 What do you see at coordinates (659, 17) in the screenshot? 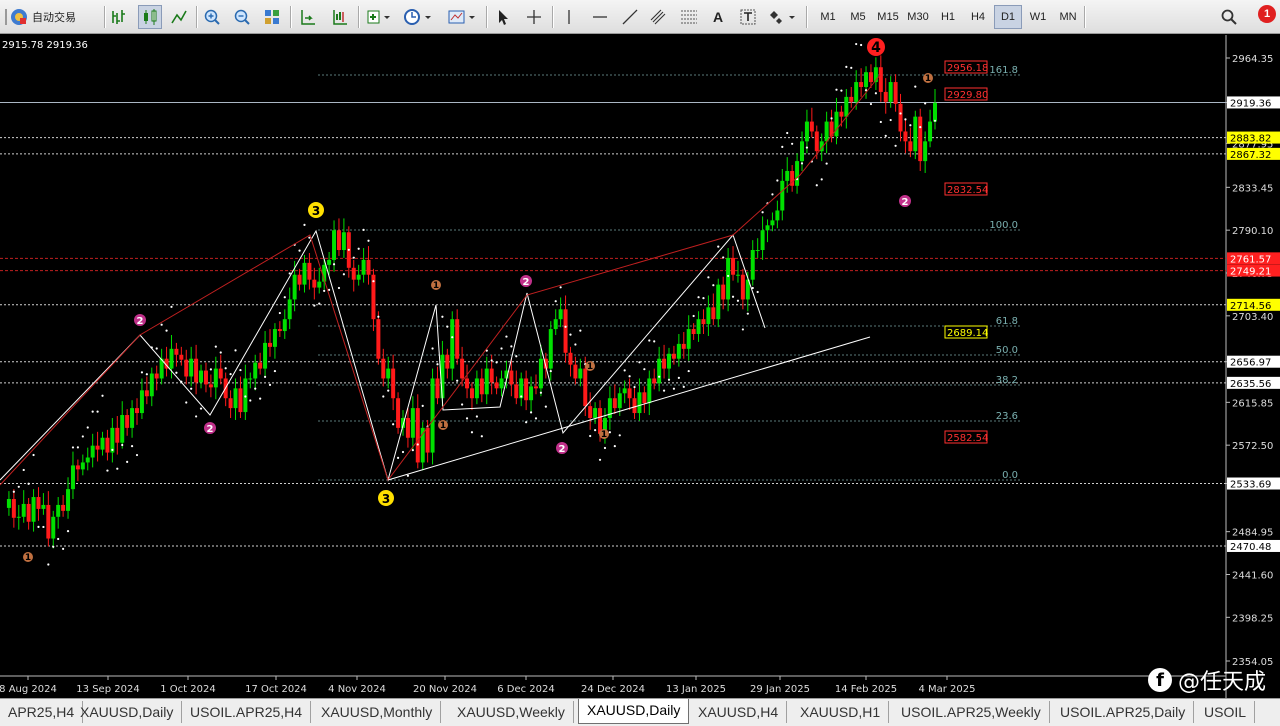
I see `equidistant-channel-button` at bounding box center [659, 17].